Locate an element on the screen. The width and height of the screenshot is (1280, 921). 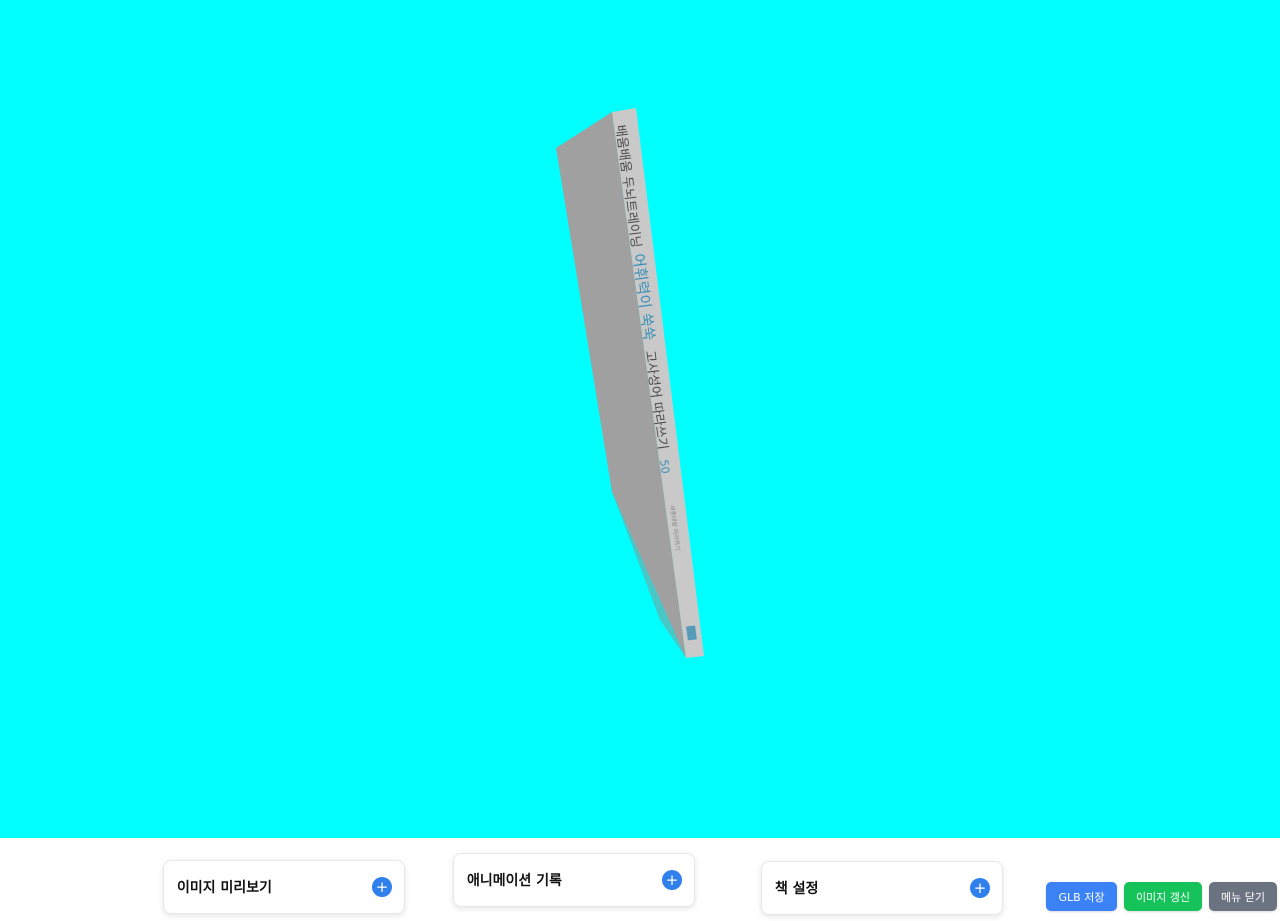
image-preview-title: 이미지 미리보기 is located at coordinates (225, 888).